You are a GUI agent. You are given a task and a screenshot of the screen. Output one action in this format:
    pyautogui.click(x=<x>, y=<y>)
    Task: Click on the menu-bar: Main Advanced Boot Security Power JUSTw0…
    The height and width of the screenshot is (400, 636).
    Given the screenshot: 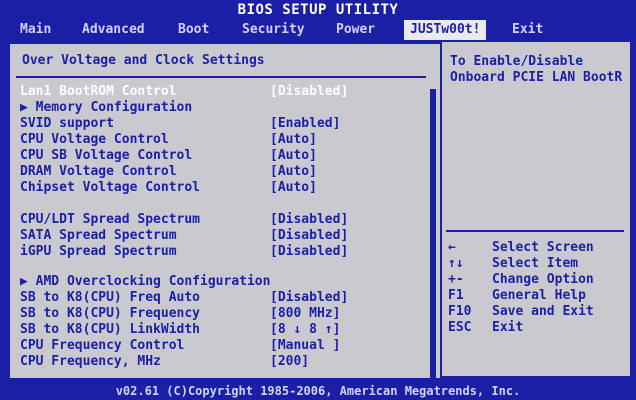 What is the action you would take?
    pyautogui.click(x=318, y=30)
    